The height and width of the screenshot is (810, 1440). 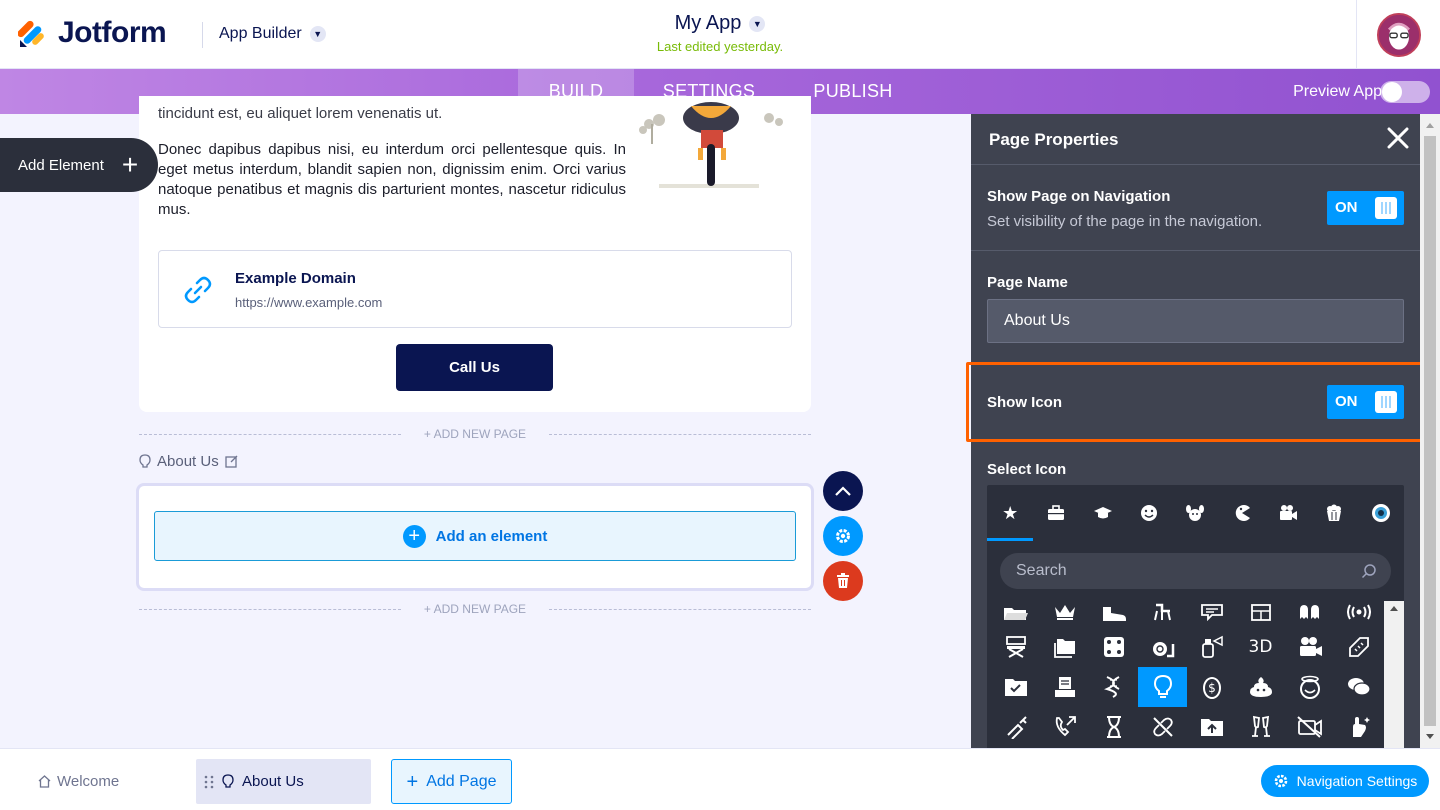 I want to click on show-icon-toggle: ON, so click(x=1365, y=402).